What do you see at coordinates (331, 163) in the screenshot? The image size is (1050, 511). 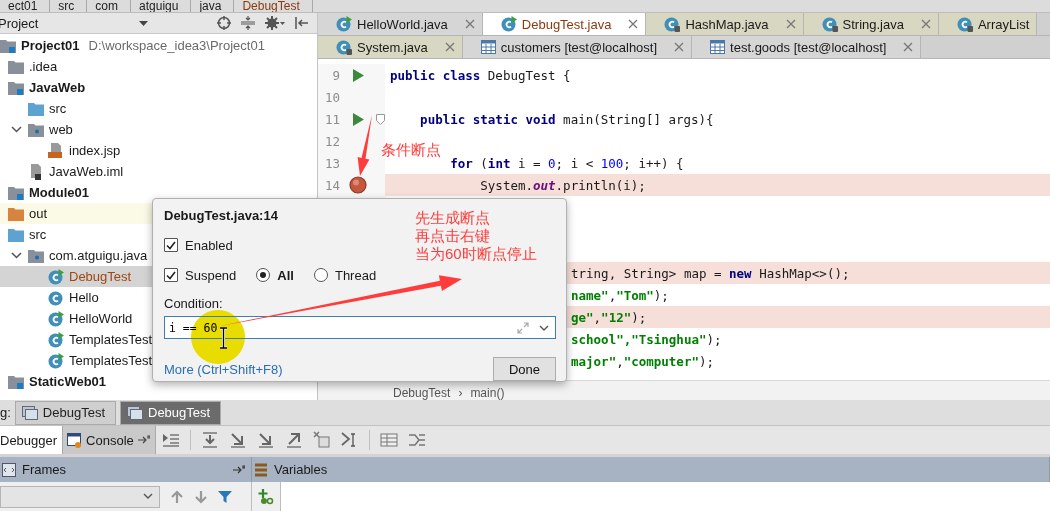 I see `line-number: 13` at bounding box center [331, 163].